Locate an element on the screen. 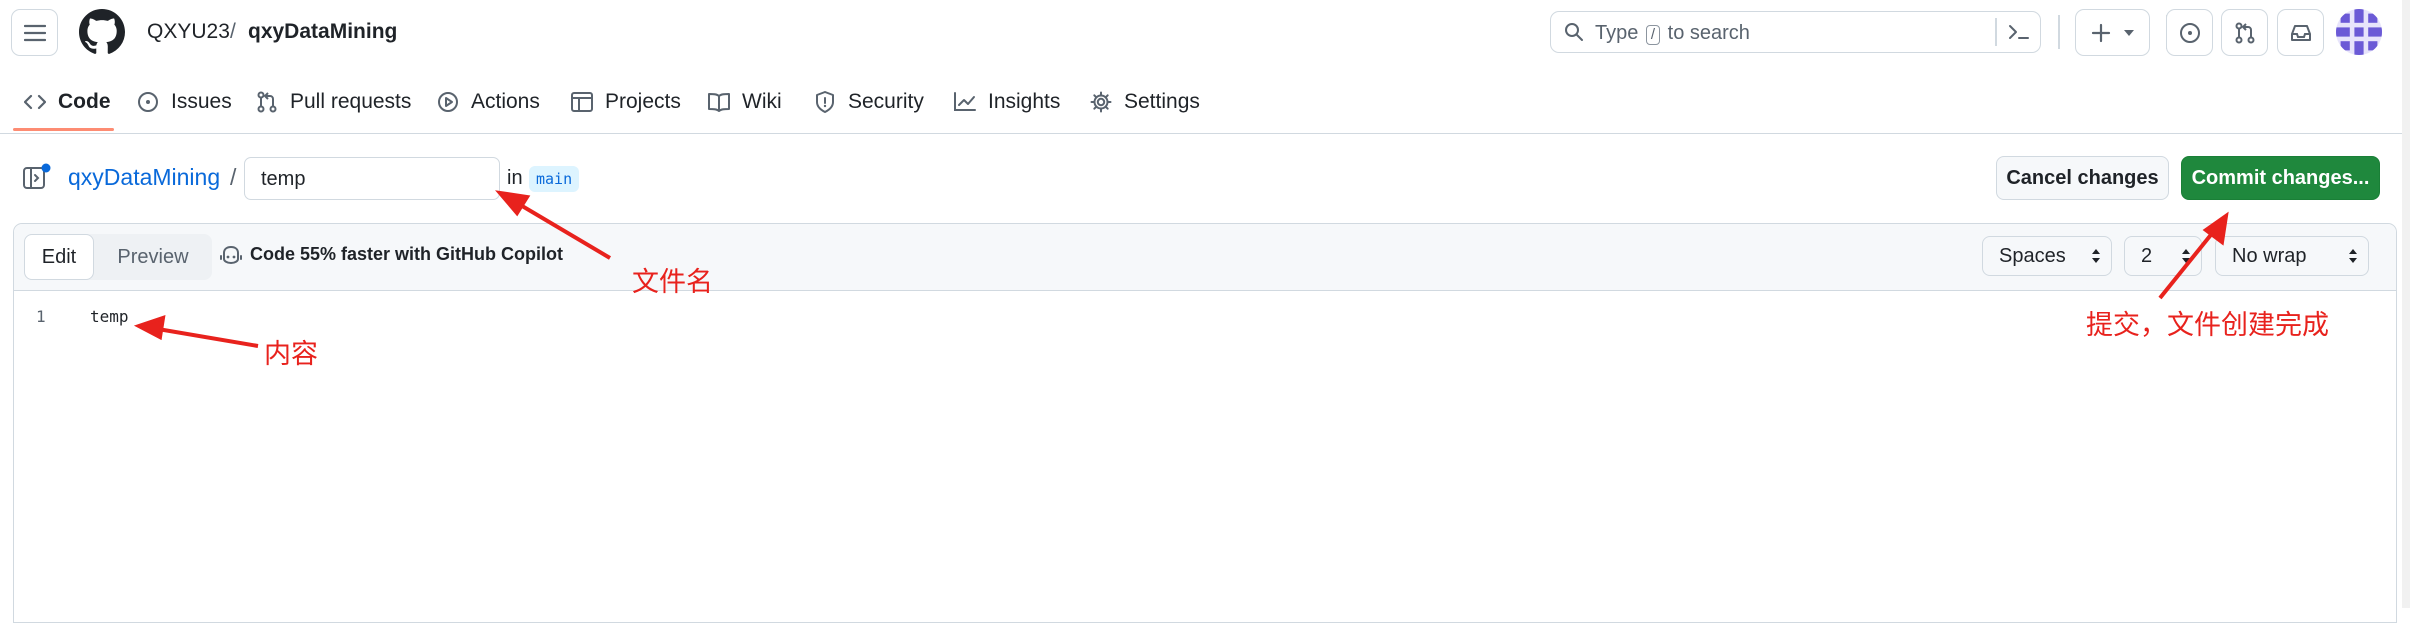 Image resolution: width=2410 pixels, height=623 pixels. filename-arrow is located at coordinates (561, 229).